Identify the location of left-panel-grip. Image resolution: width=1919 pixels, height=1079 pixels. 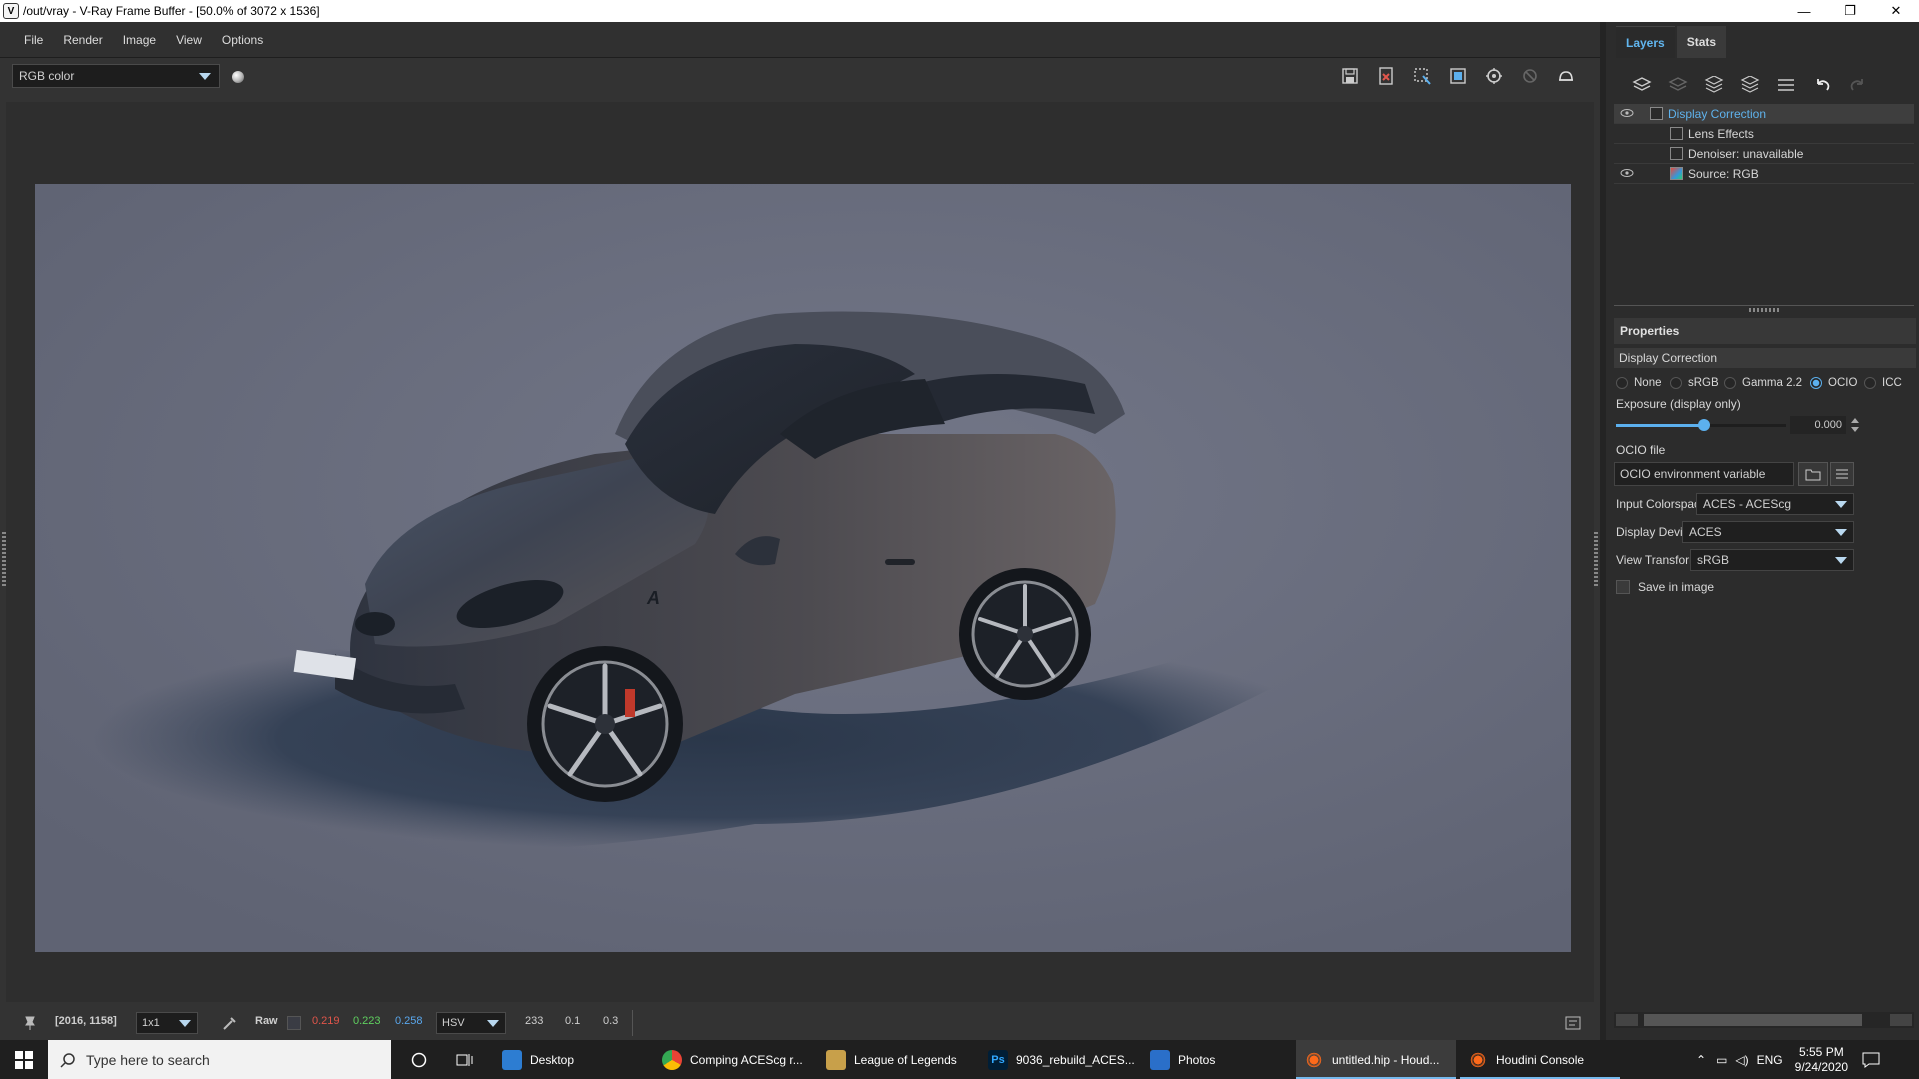
(4, 560).